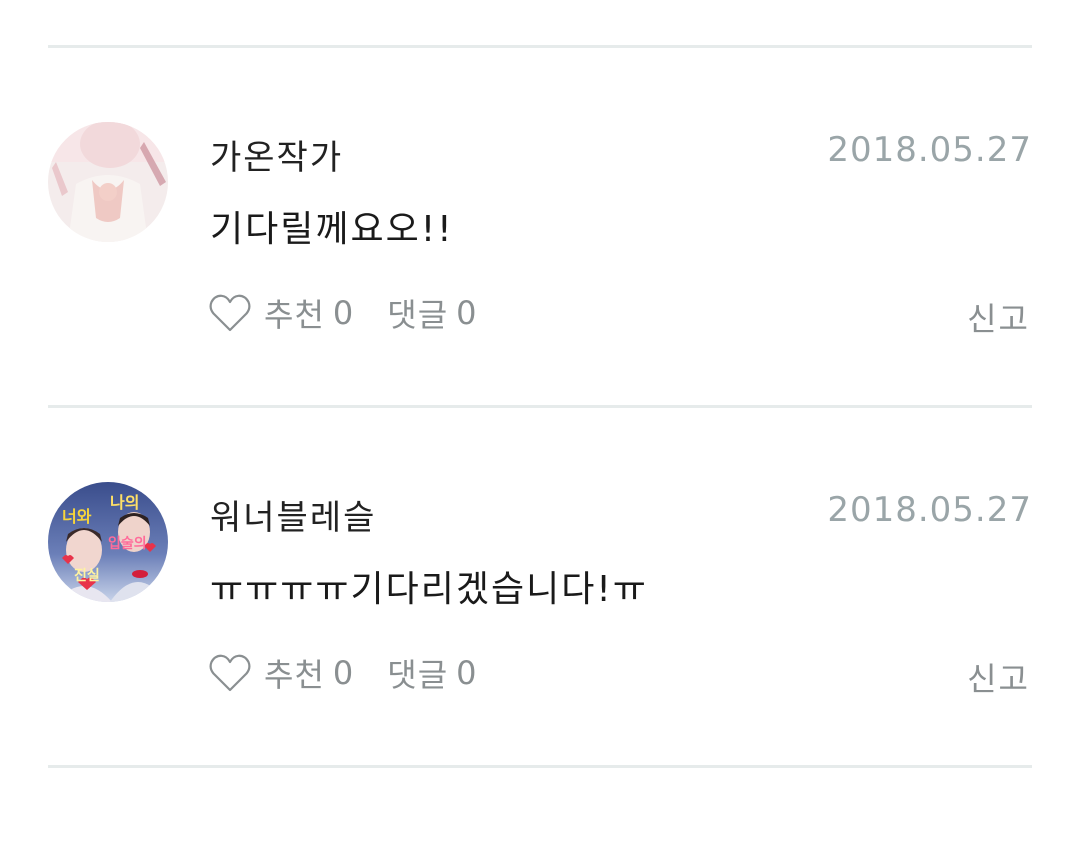 Image resolution: width=1080 pixels, height=842 pixels. I want to click on author-name: 가온작가, so click(276, 154).